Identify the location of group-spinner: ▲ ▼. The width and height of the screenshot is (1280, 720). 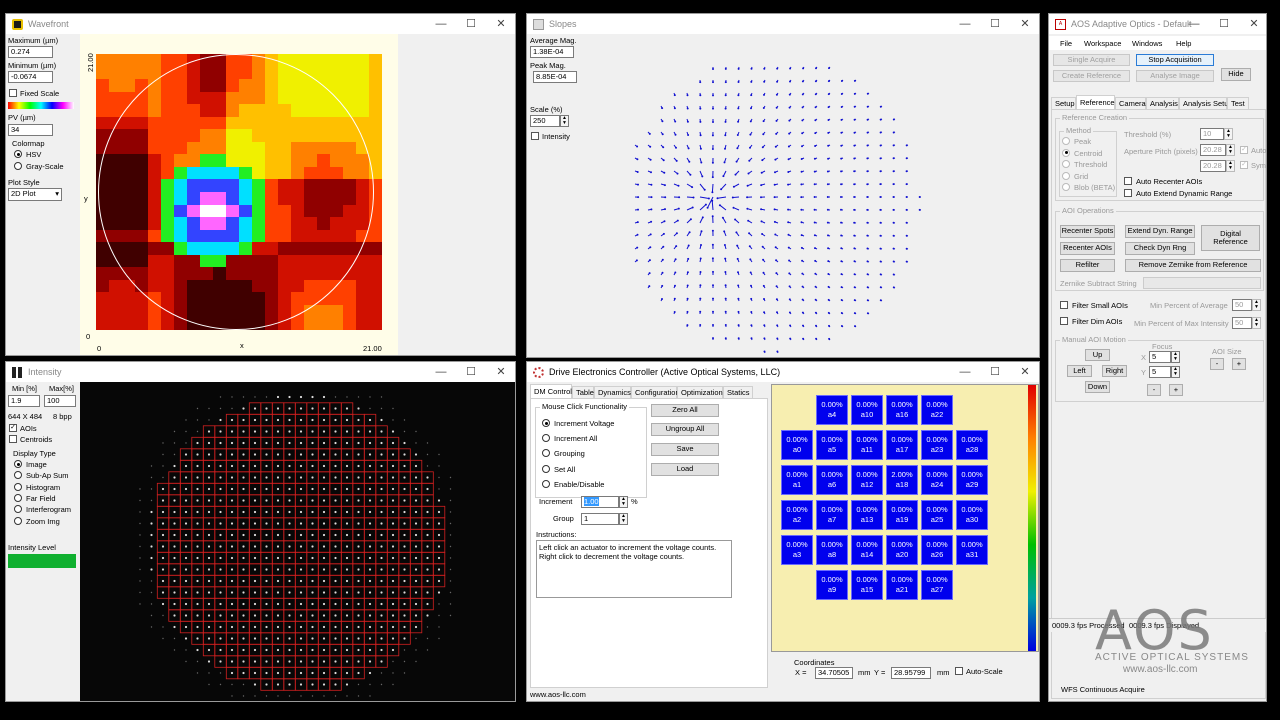
(623, 519).